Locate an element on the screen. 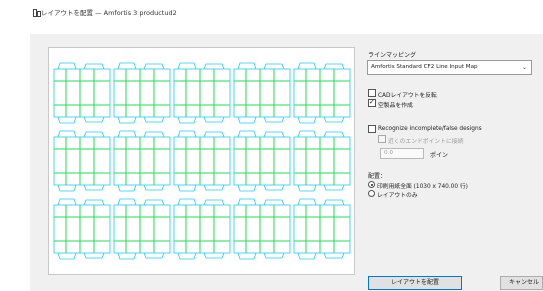 This screenshot has width=543, height=291. title-bar: レイアウトを配置 — Amfortis 3 productud2 is located at coordinates (271, 12).